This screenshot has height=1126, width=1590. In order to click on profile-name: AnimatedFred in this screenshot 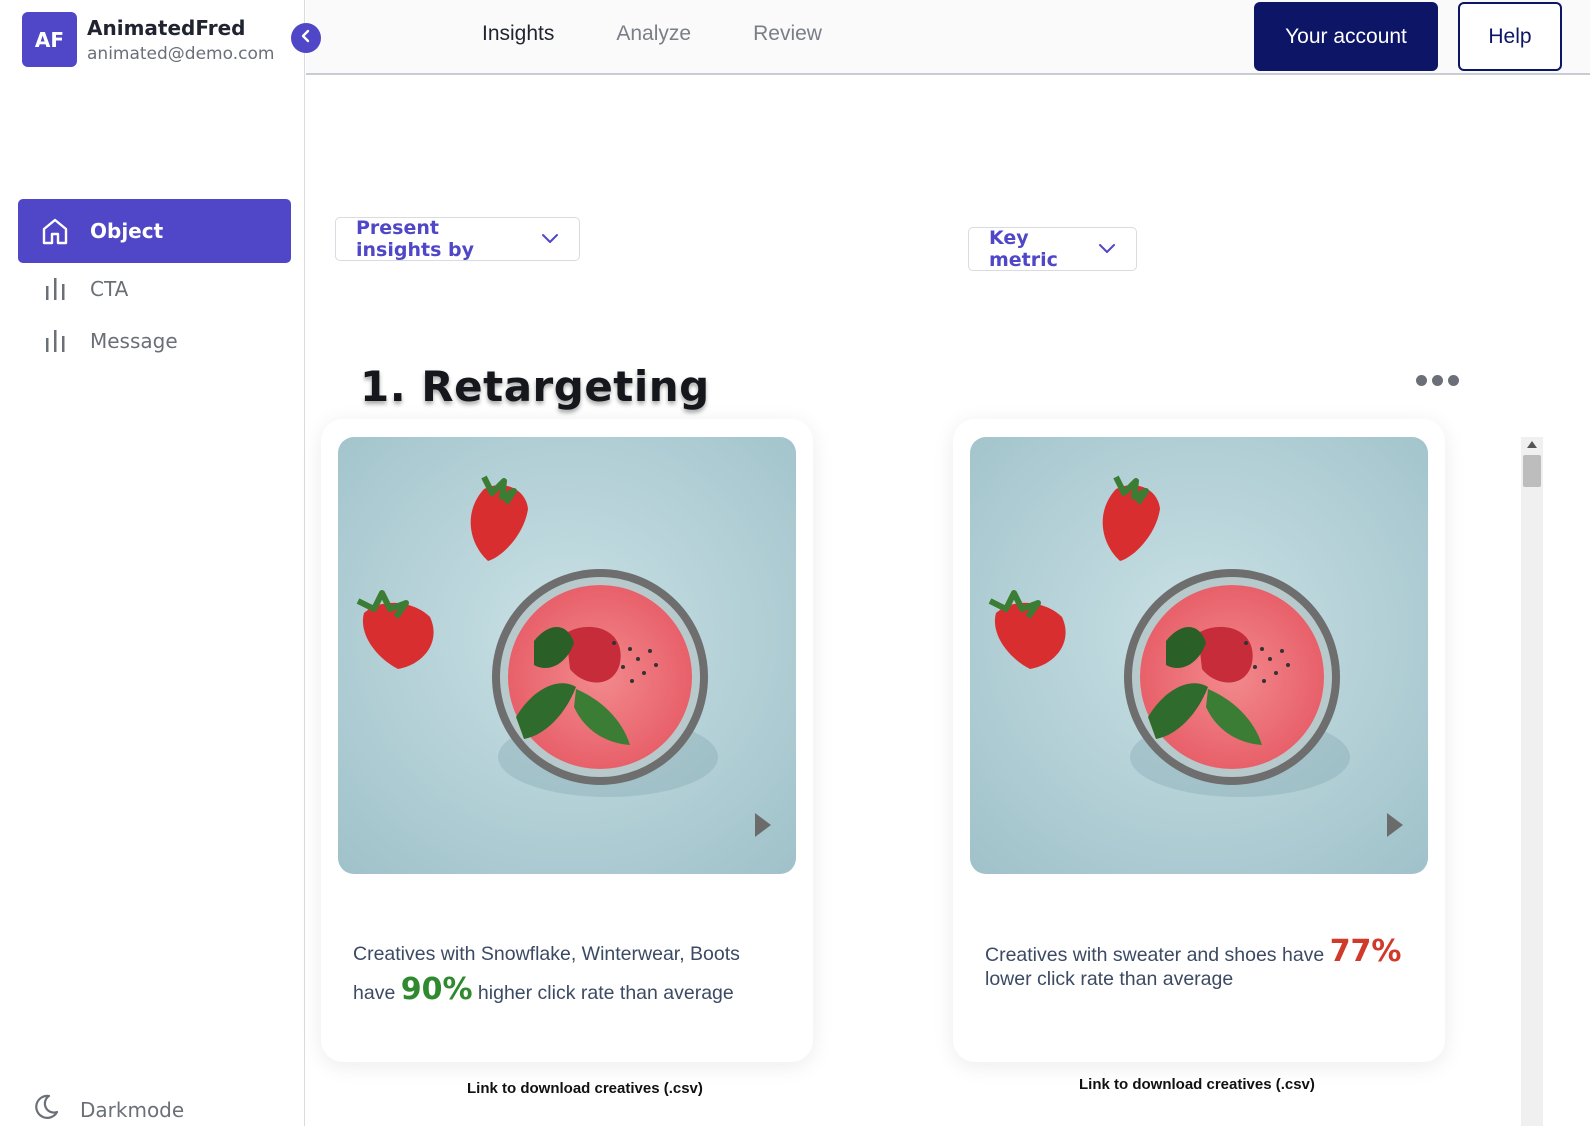, I will do `click(166, 27)`.